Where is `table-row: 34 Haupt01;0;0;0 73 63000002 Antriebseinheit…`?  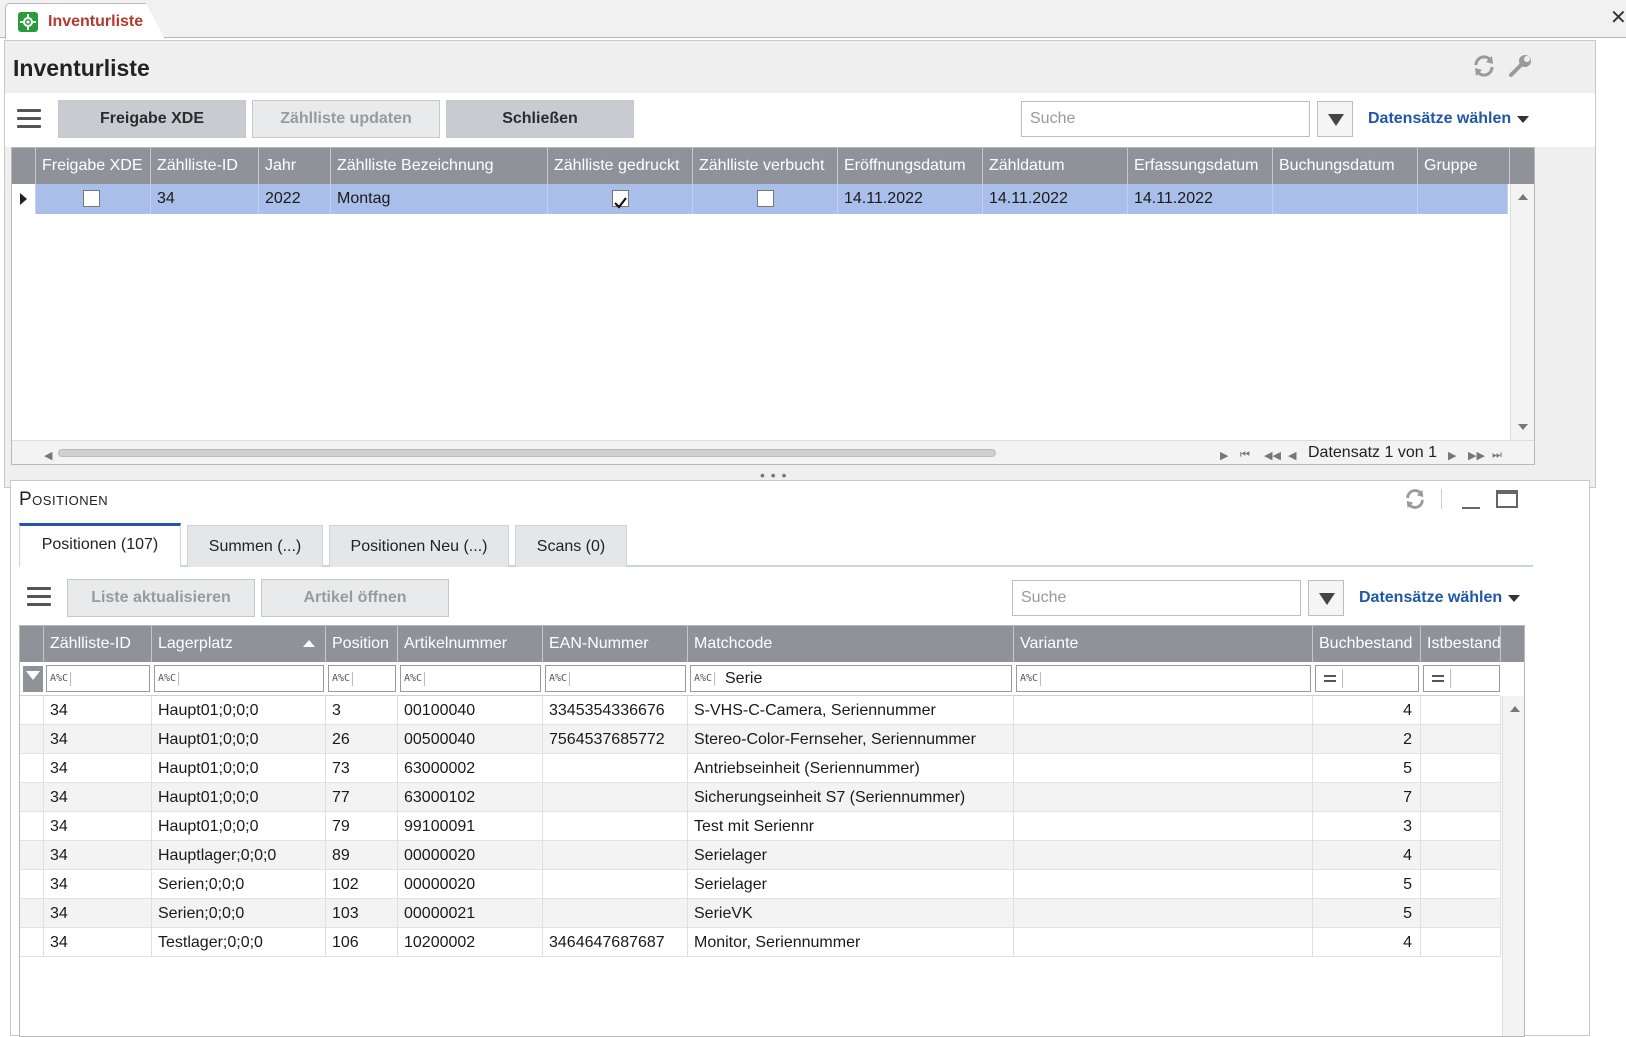
table-row: 34 Haupt01;0;0;0 73 63000002 Antriebseinheit… is located at coordinates (760, 768).